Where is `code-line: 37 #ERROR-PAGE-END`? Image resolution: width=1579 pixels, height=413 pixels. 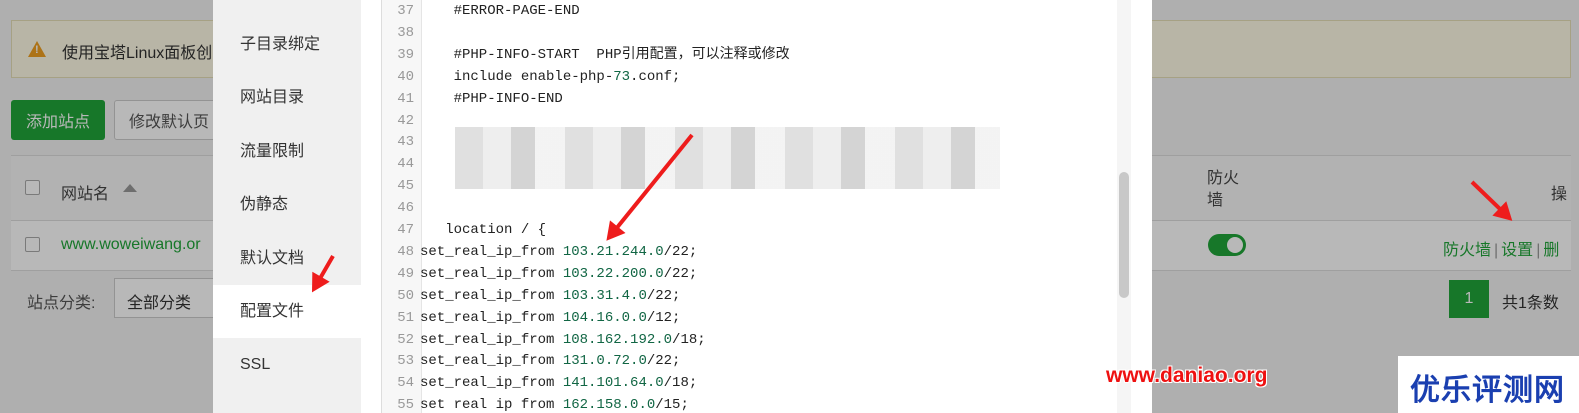
code-line: 37 #ERROR-PAGE-END is located at coordinates (752, 11).